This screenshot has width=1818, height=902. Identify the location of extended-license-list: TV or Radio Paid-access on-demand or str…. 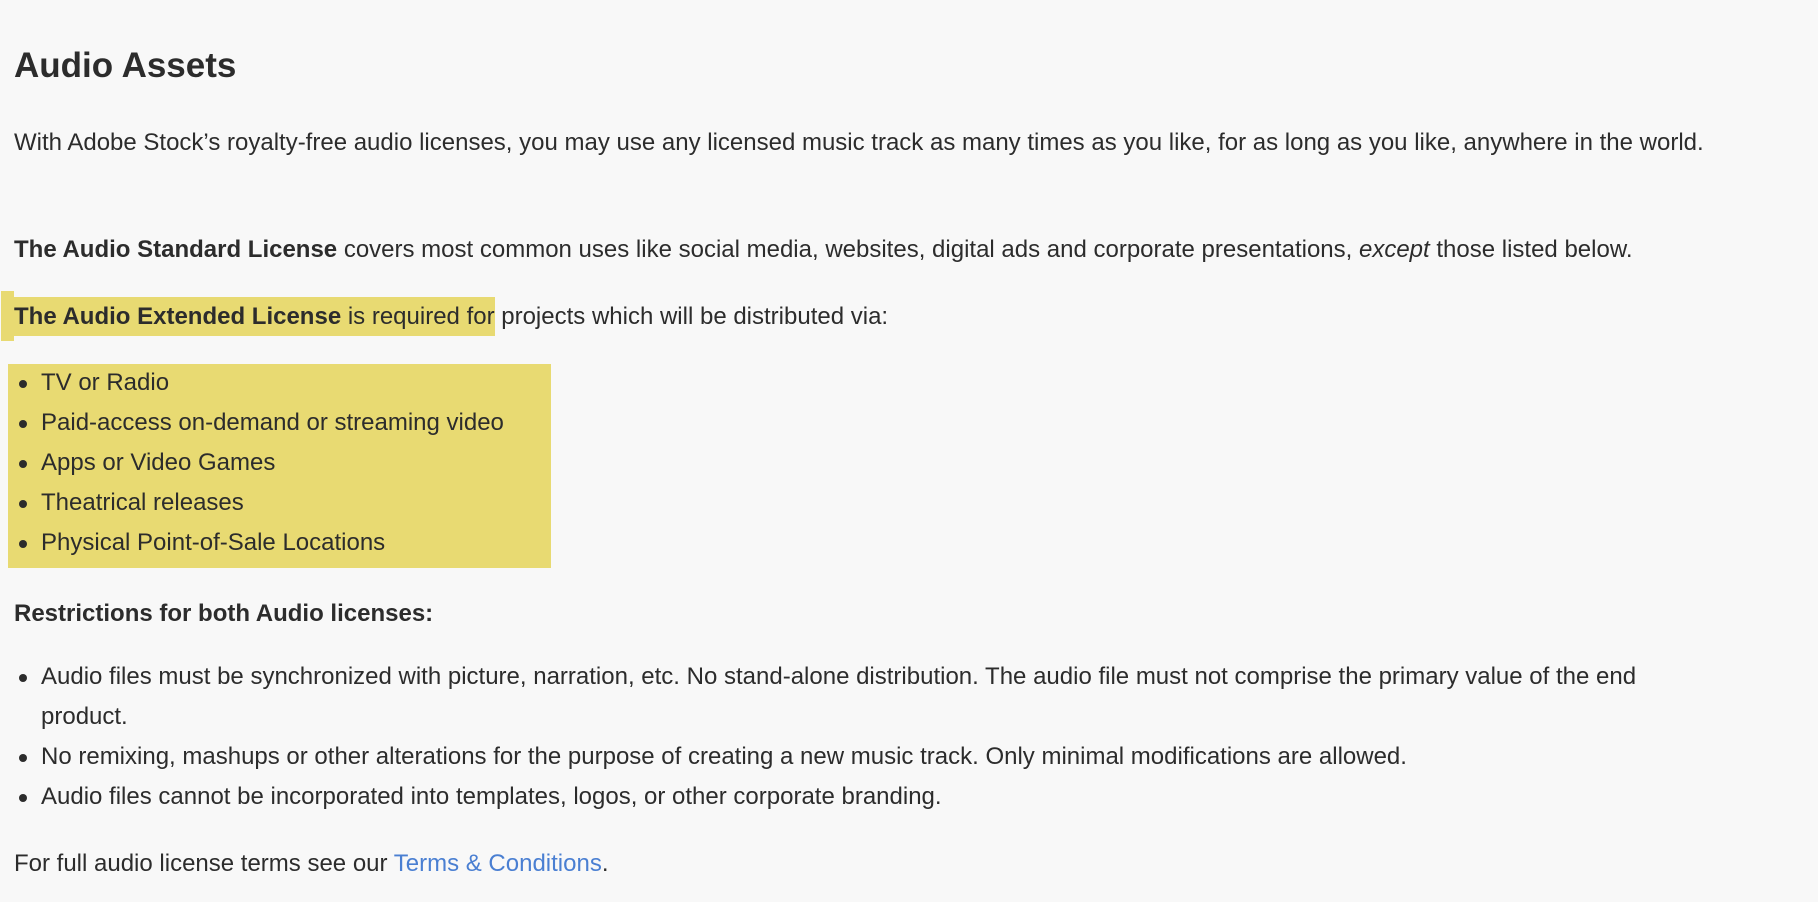
(259, 463).